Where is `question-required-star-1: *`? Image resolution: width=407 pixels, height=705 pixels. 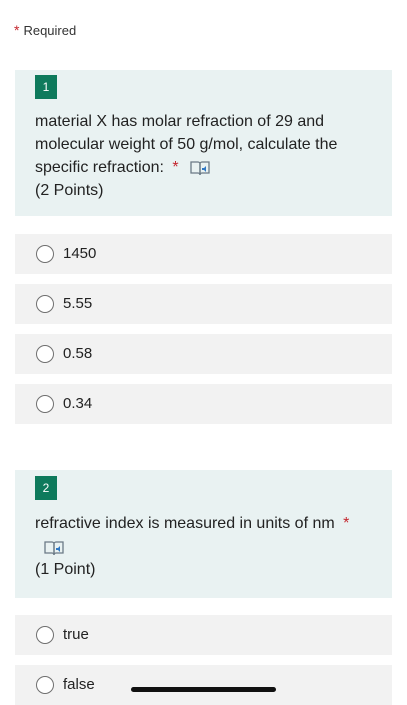 question-required-star-1: * is located at coordinates (175, 167).